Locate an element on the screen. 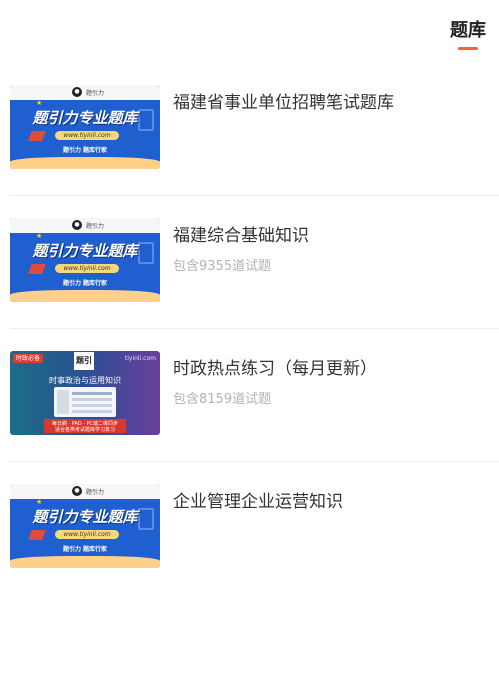 The height and width of the screenshot is (699, 499). thumbnail-tag: 时政必备 is located at coordinates (28, 358).